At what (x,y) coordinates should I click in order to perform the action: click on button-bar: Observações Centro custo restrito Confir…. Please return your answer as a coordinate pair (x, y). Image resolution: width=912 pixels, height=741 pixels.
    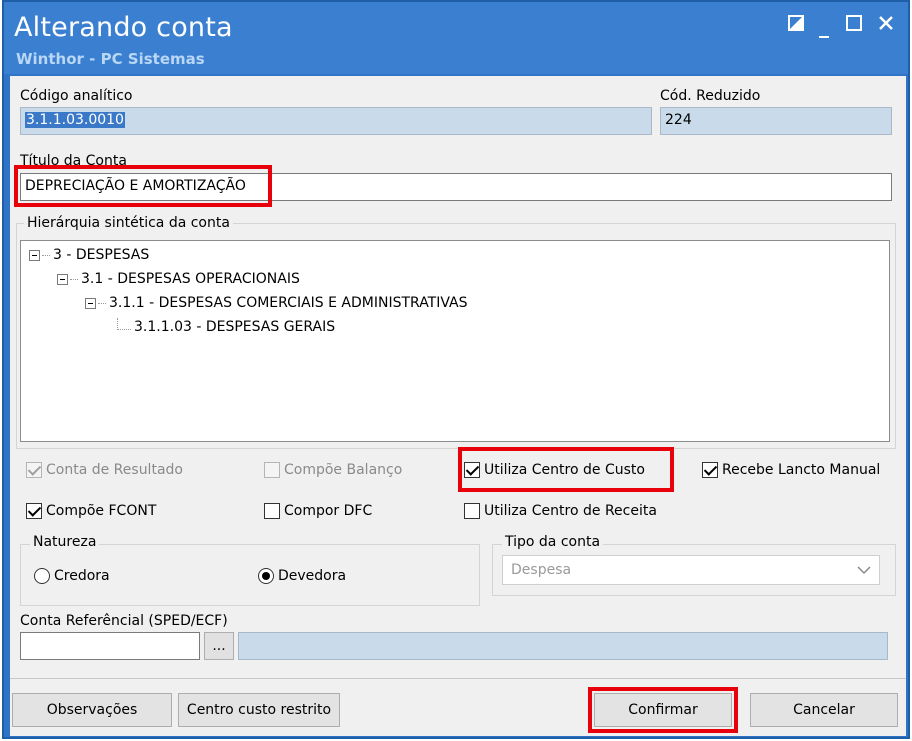
    Looking at the image, I should click on (458, 707).